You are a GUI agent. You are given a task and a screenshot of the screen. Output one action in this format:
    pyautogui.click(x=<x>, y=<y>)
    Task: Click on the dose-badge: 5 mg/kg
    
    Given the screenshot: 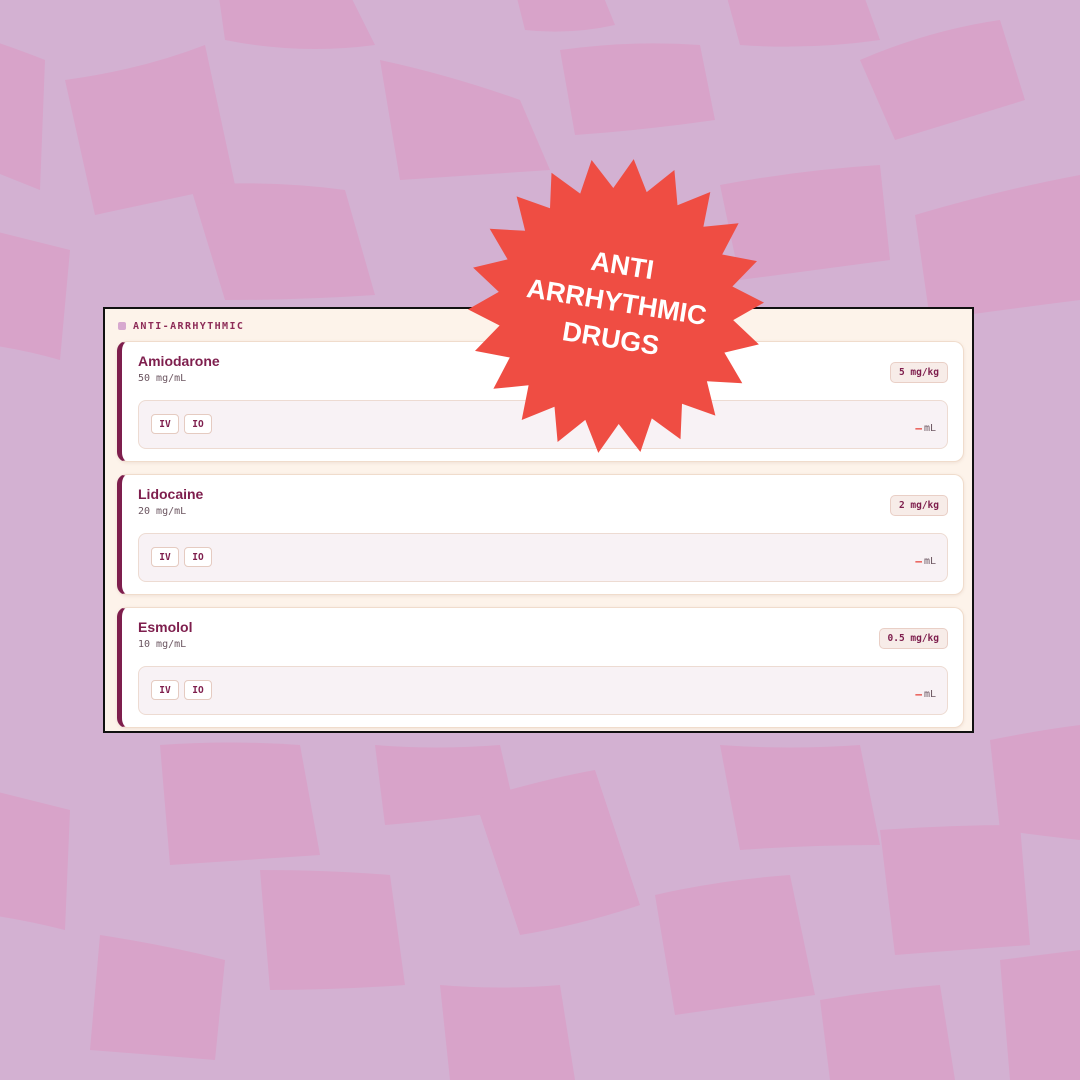 What is the action you would take?
    pyautogui.click(x=918, y=372)
    